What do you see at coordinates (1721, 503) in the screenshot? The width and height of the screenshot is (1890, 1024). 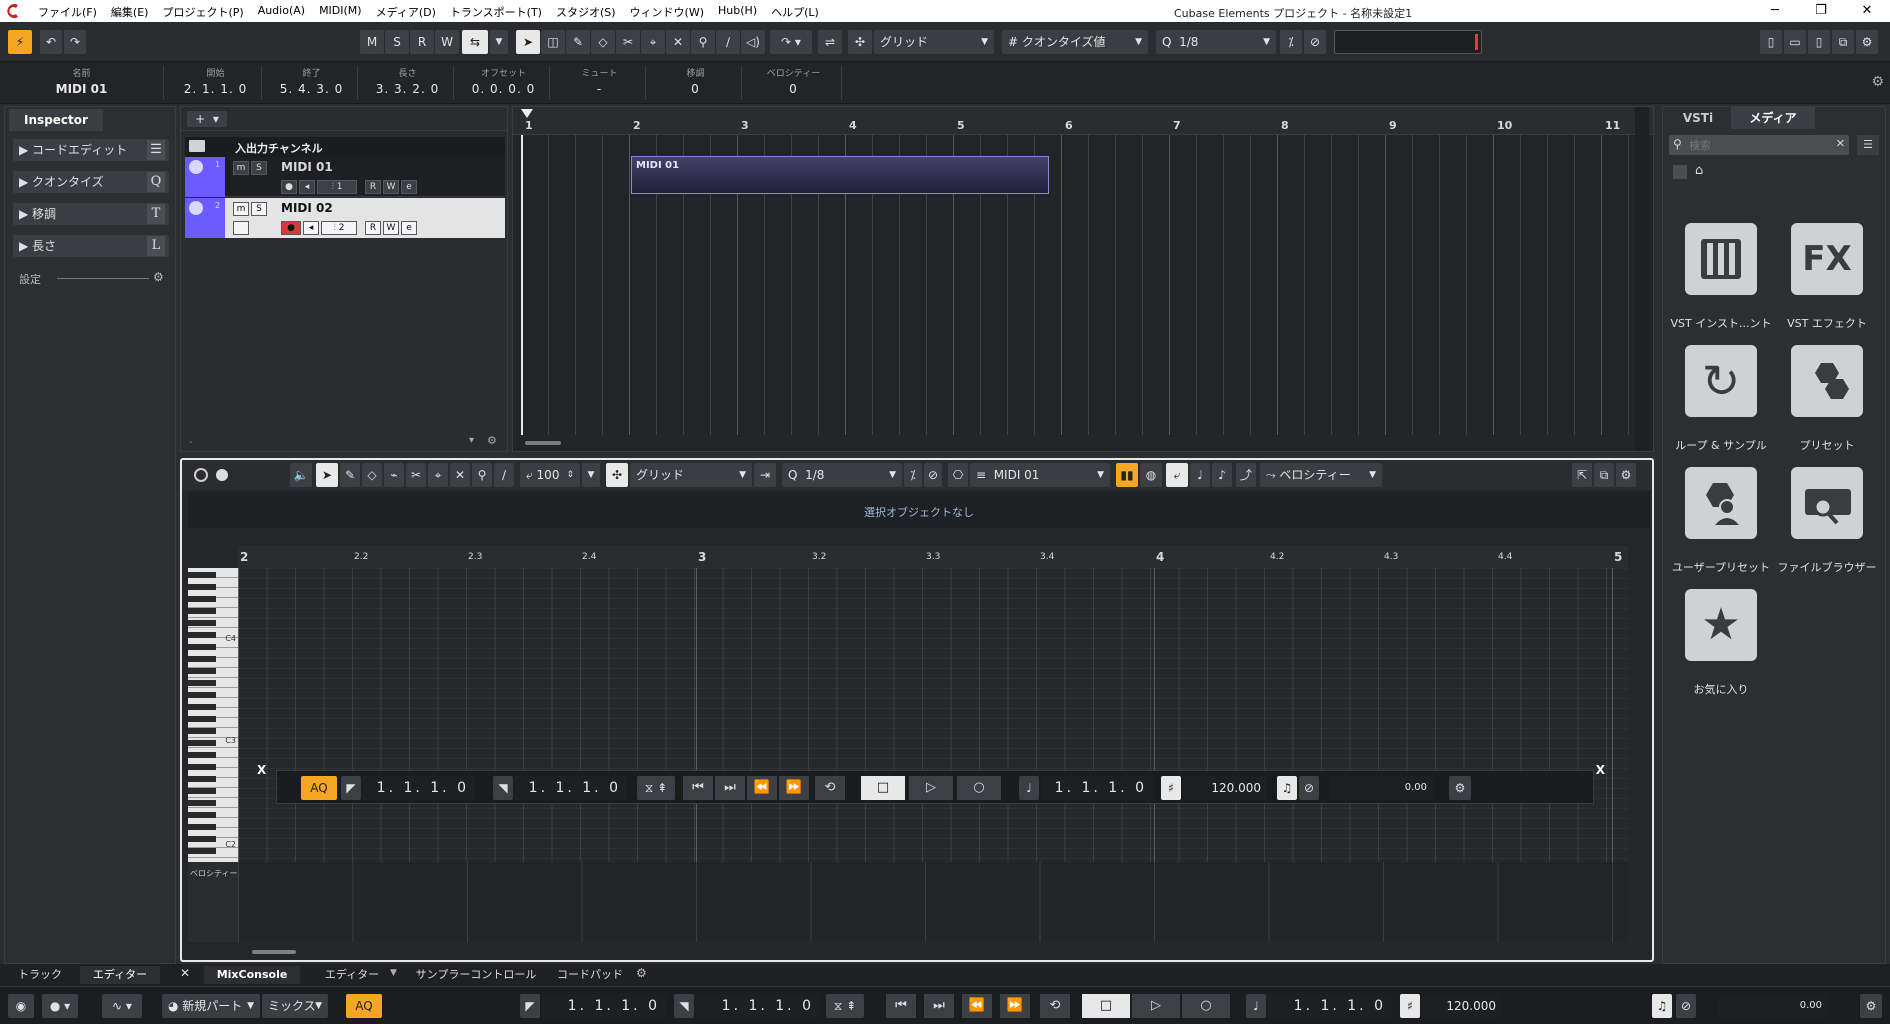 I see `user-presets-tile` at bounding box center [1721, 503].